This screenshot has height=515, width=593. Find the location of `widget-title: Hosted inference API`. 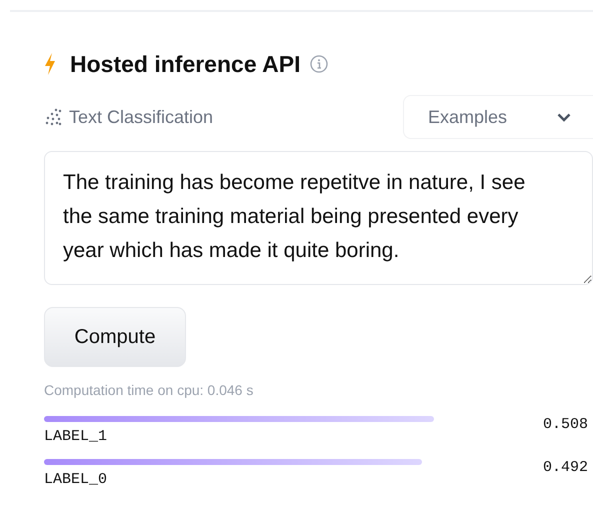

widget-title: Hosted inference API is located at coordinates (185, 64).